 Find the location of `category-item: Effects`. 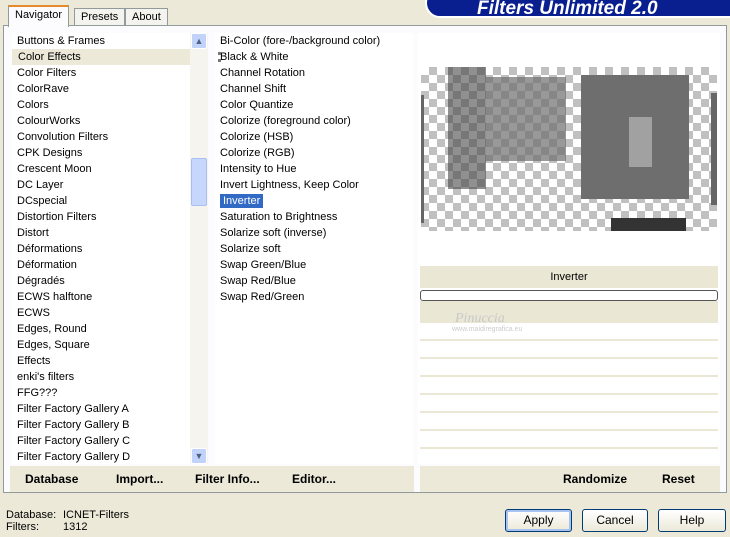

category-item: Effects is located at coordinates (101, 361).